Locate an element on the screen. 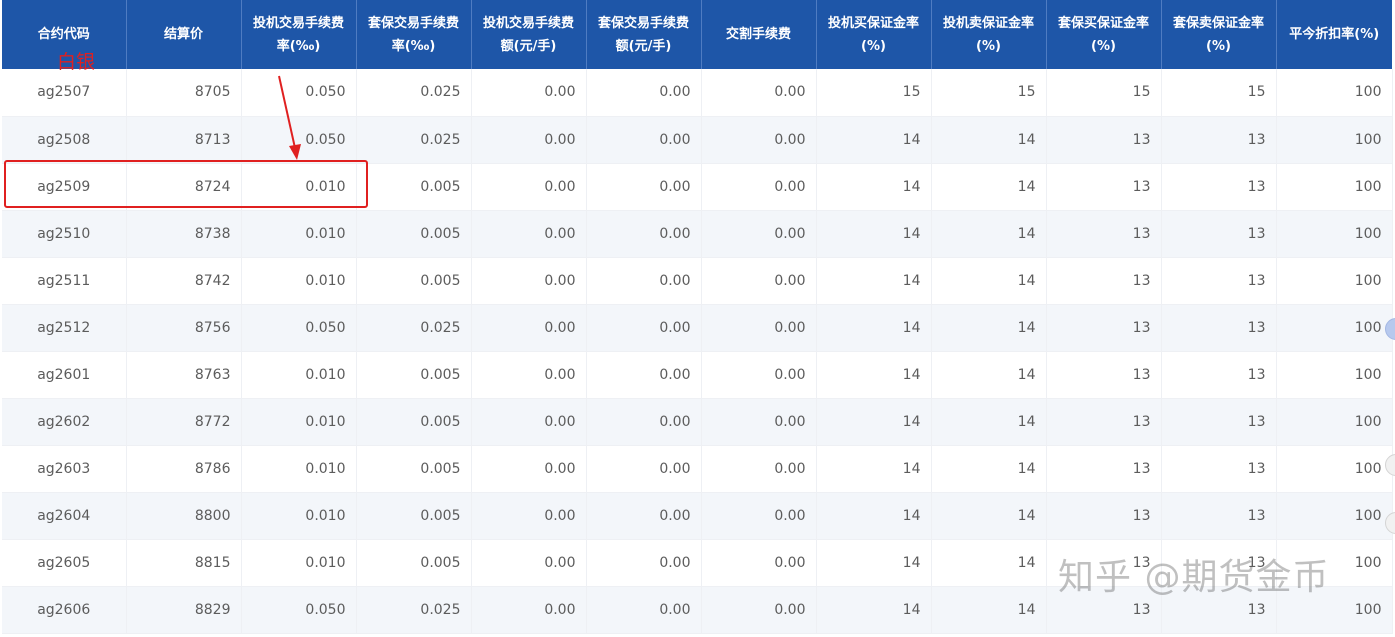 The height and width of the screenshot is (637, 1395). contract-code-cell: ag2509 is located at coordinates (64, 187).